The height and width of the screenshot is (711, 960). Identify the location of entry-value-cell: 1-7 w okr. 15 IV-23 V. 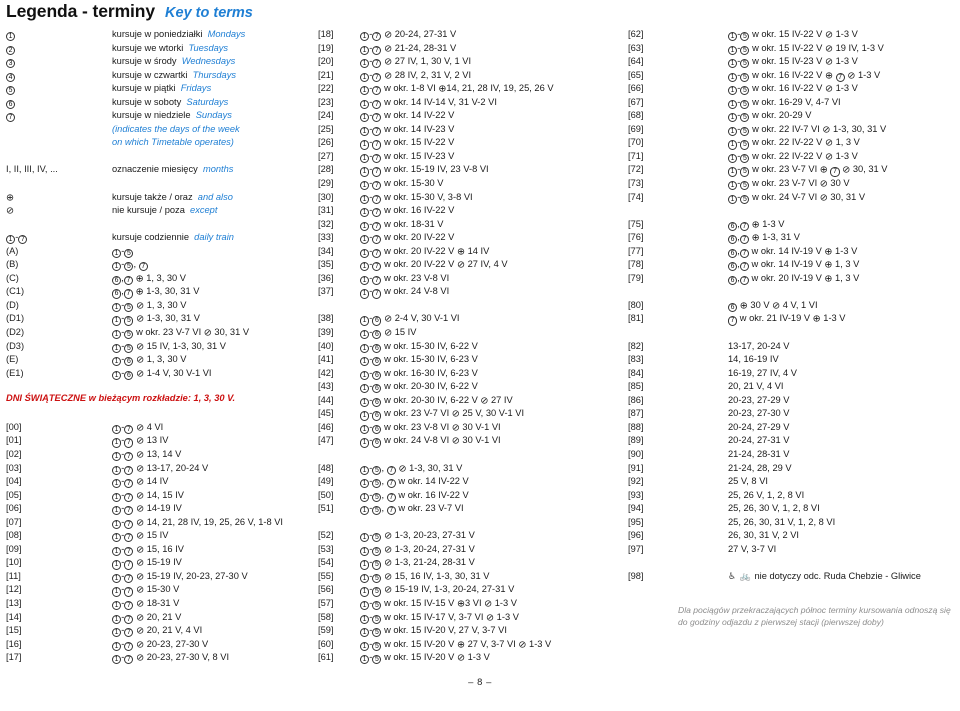
(490, 157).